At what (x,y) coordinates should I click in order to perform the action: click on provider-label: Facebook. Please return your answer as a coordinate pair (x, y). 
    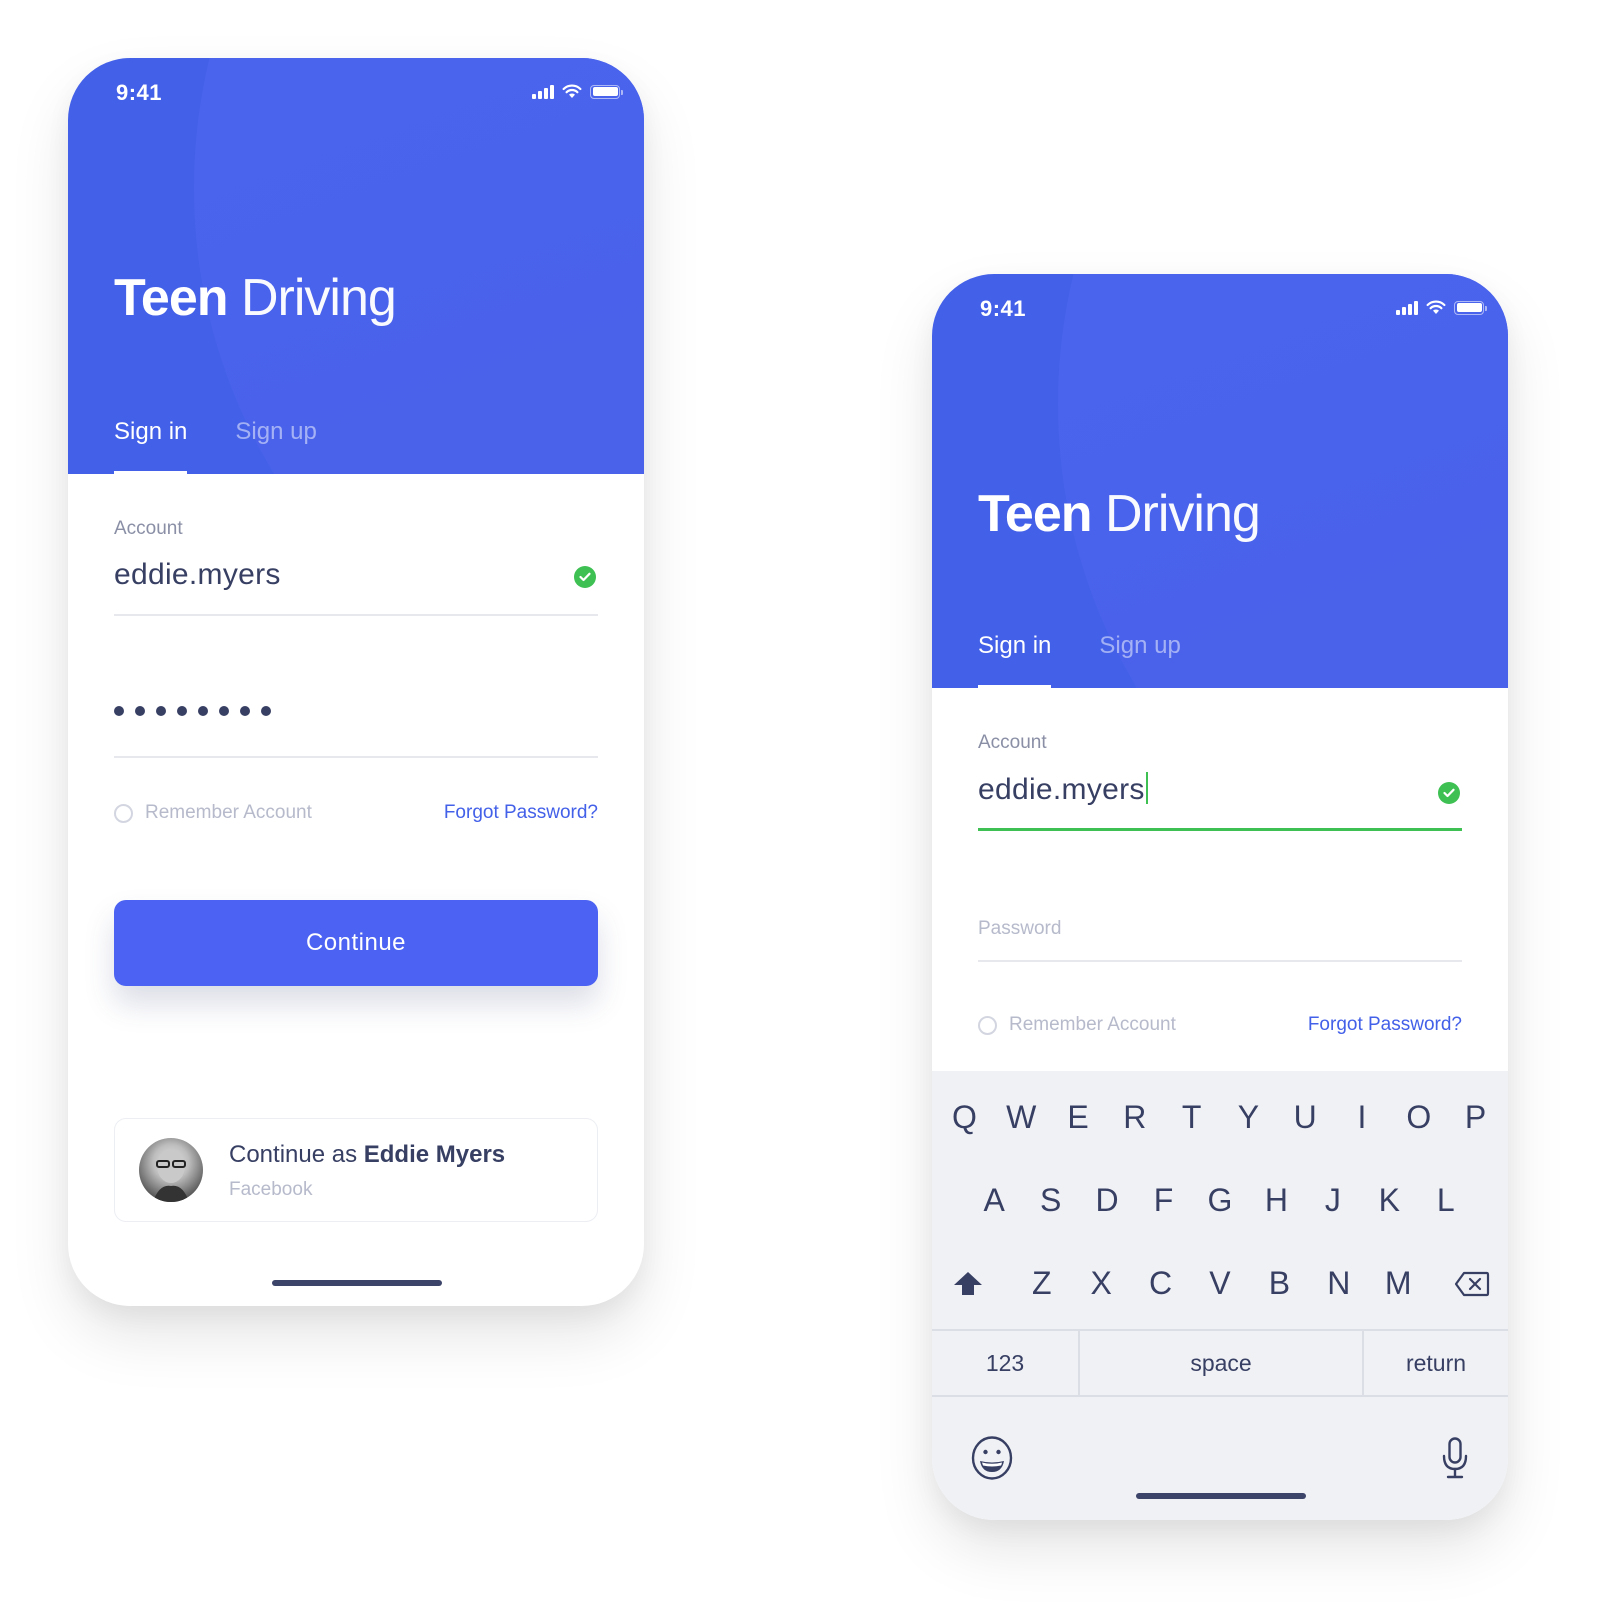
    Looking at the image, I should click on (271, 1189).